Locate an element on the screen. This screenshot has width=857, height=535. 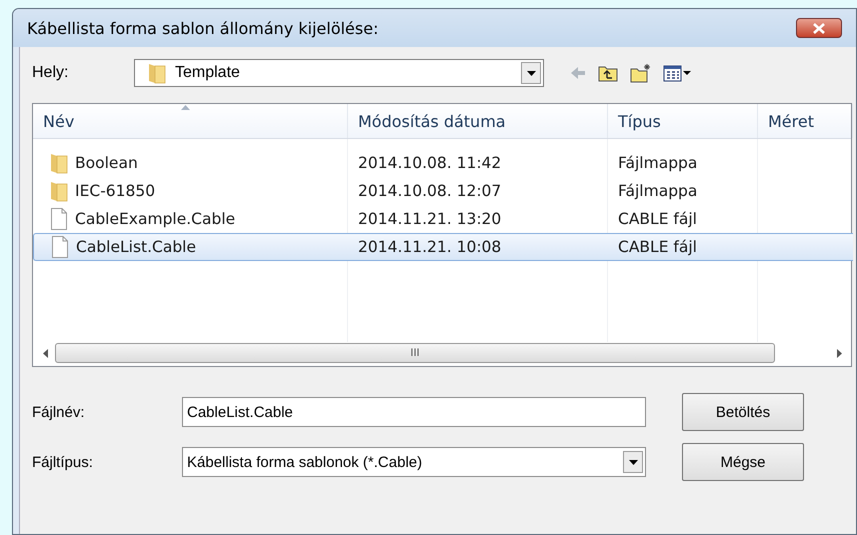
scroll-right-icon is located at coordinates (839, 353).